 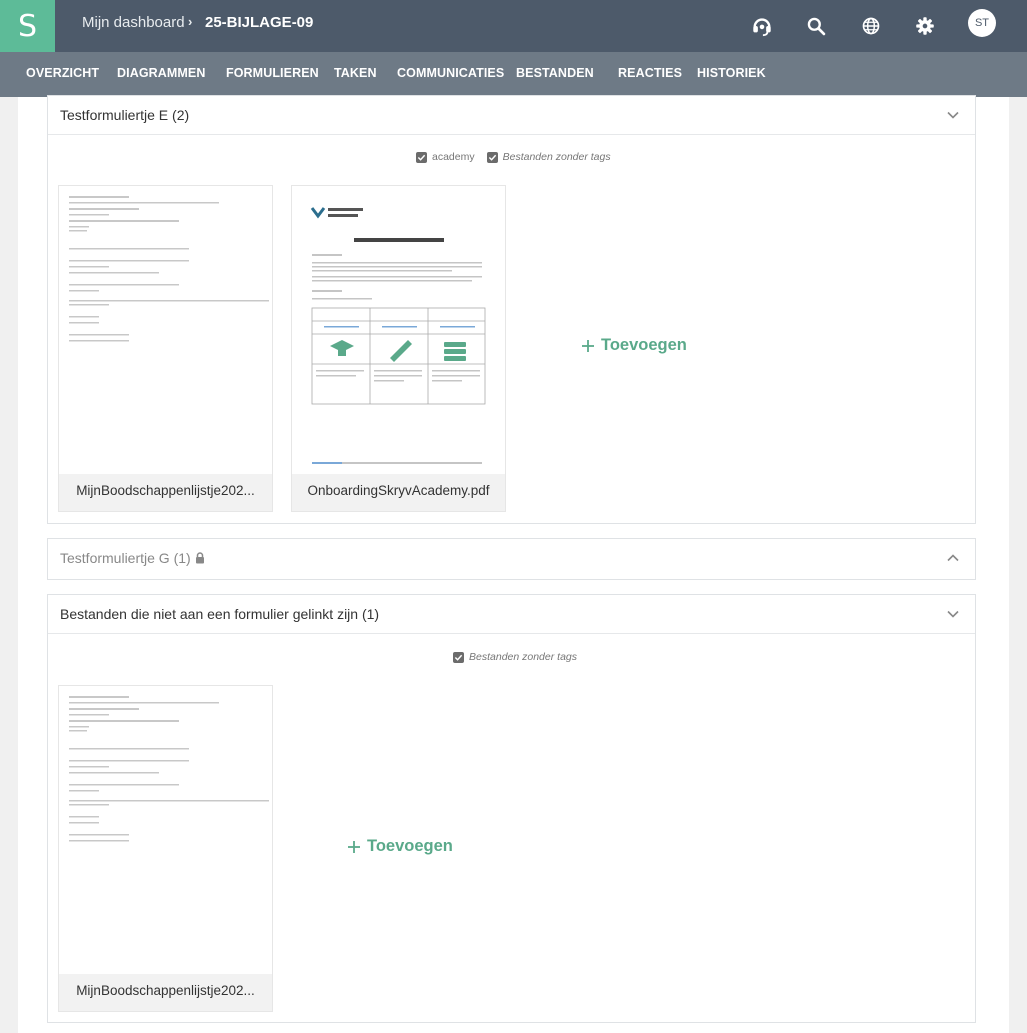 I want to click on section-title: Testformuliertje G (1), so click(x=132, y=558).